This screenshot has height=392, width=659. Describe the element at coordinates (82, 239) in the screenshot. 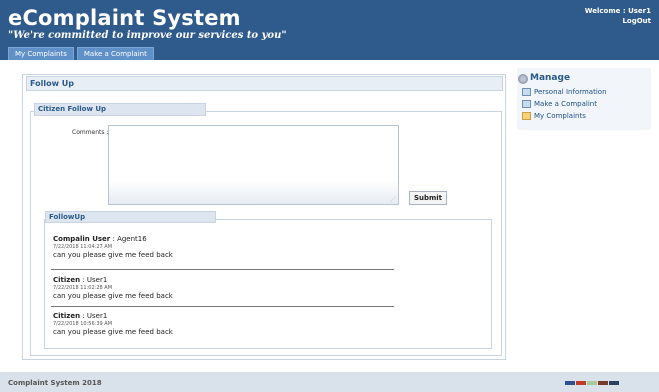

I see `followup-role: Compalin User` at that location.